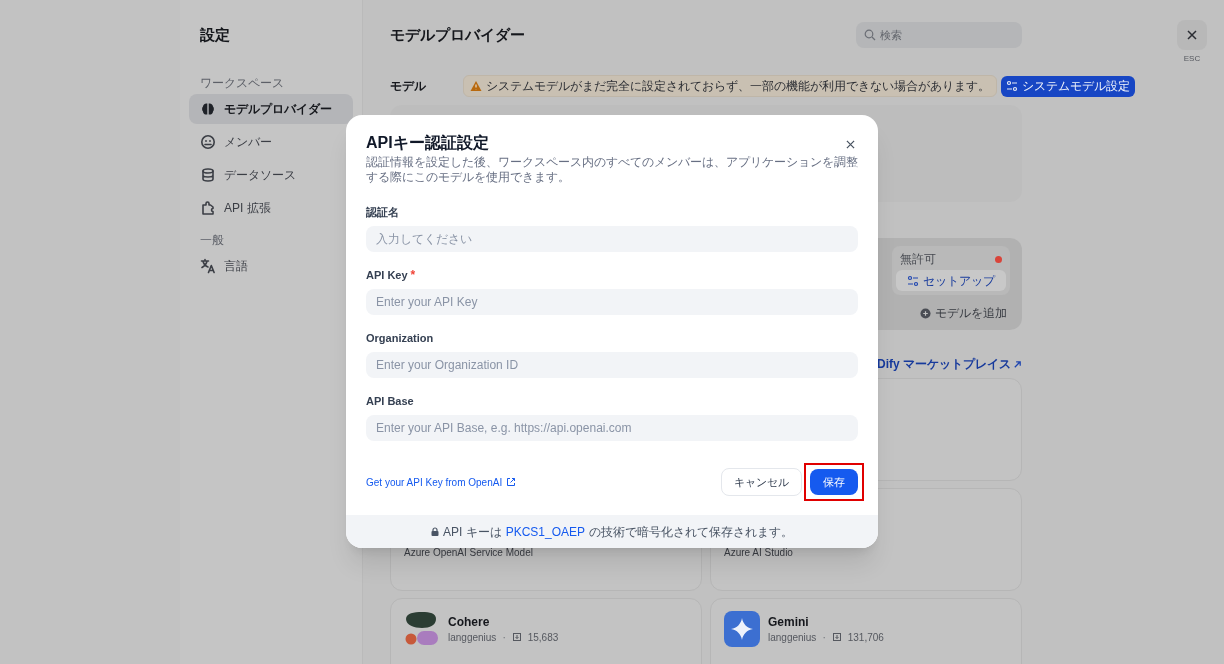 This screenshot has height=664, width=1224. What do you see at coordinates (242, 83) in the screenshot?
I see `section-heading: ワークスペース` at bounding box center [242, 83].